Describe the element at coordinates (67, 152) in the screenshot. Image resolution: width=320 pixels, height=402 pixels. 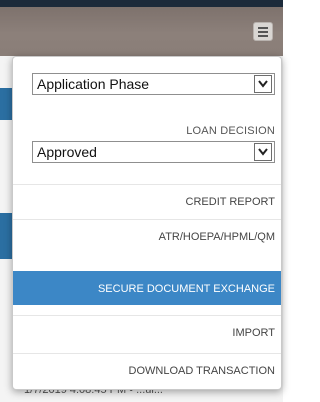
I see `loan-decision-value: Approved` at that location.